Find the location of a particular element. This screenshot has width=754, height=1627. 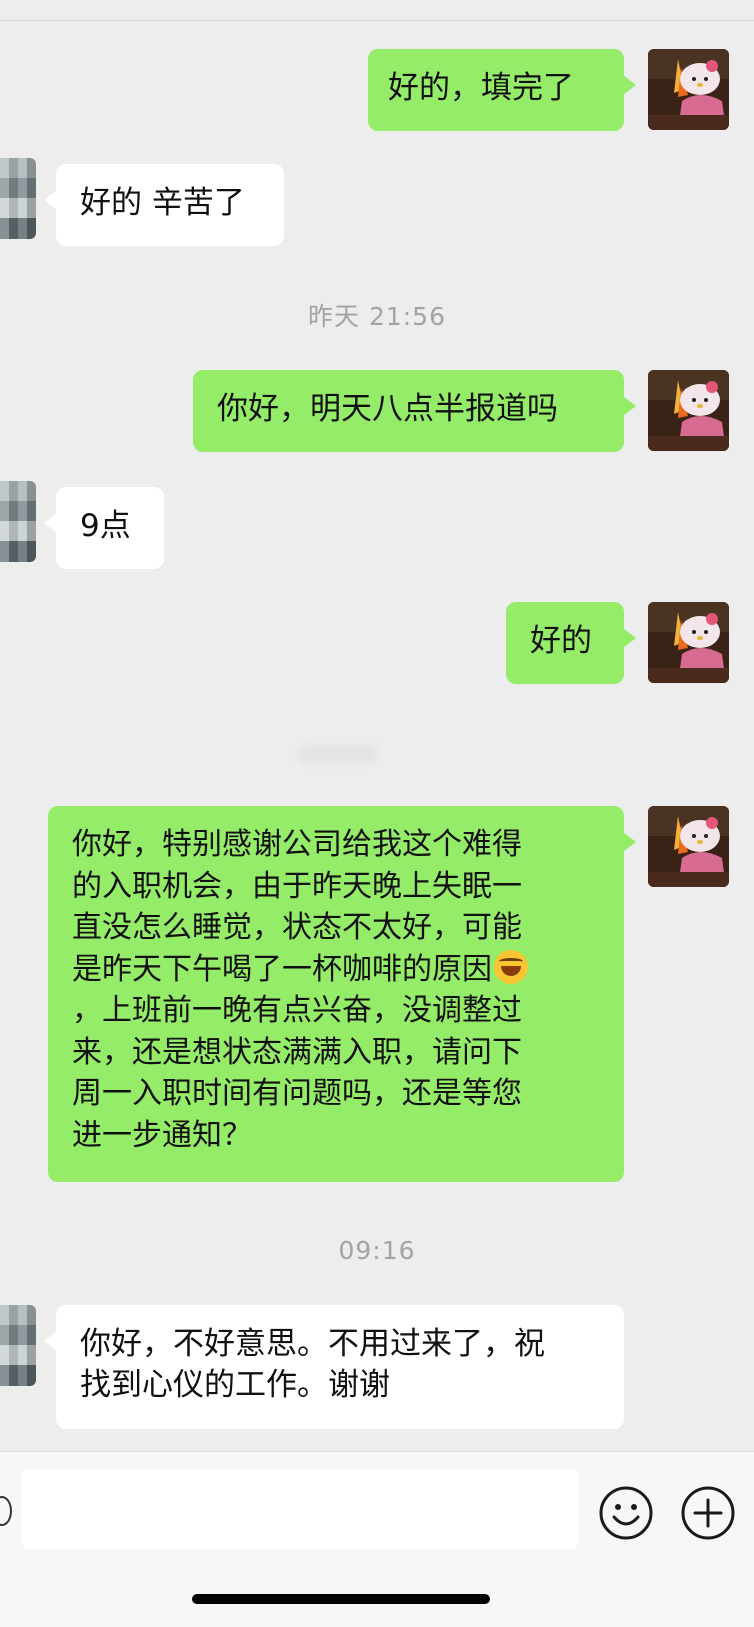

add-icon is located at coordinates (708, 1513).